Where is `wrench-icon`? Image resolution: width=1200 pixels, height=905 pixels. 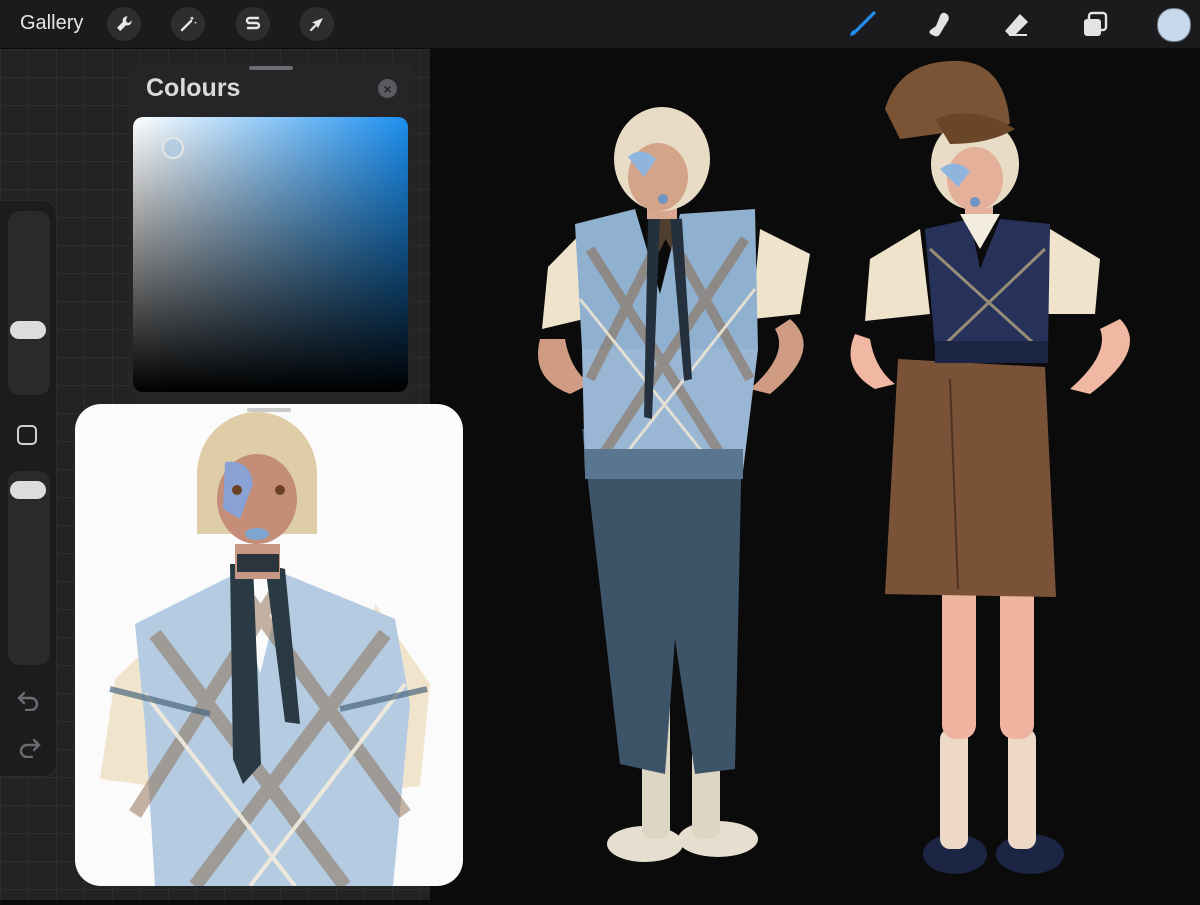 wrench-icon is located at coordinates (124, 23).